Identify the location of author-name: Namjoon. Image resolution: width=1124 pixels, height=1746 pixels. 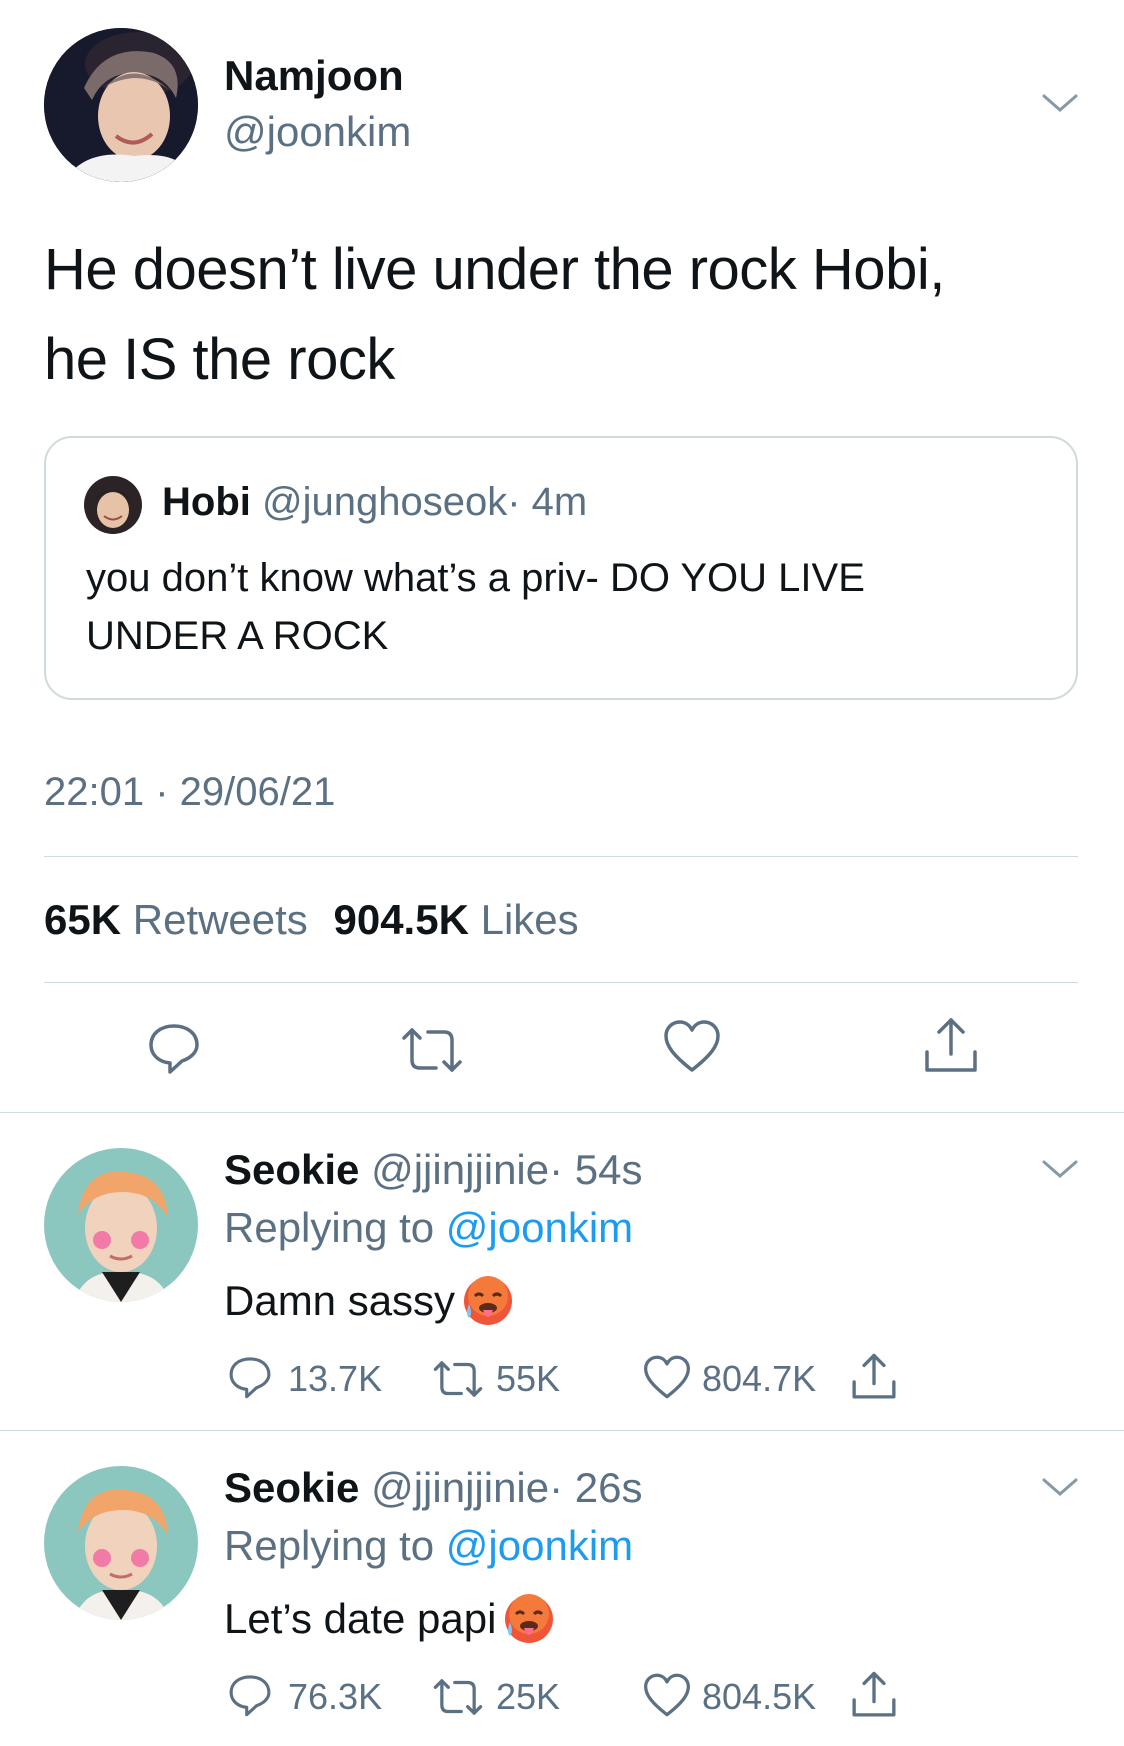
(314, 76).